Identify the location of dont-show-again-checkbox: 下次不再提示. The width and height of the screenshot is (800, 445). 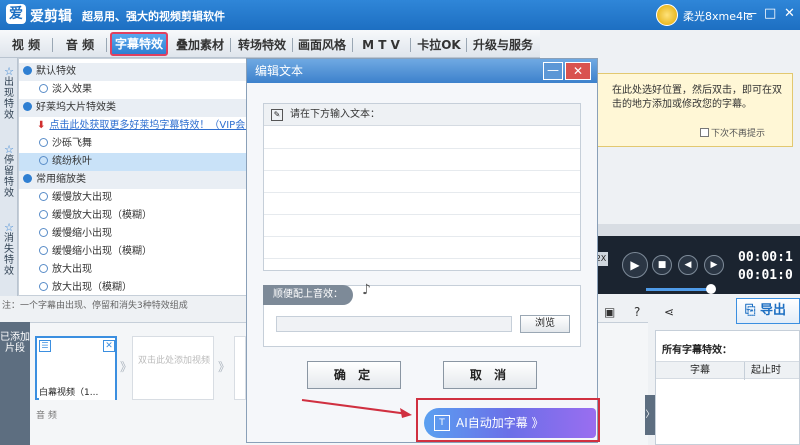
(732, 132).